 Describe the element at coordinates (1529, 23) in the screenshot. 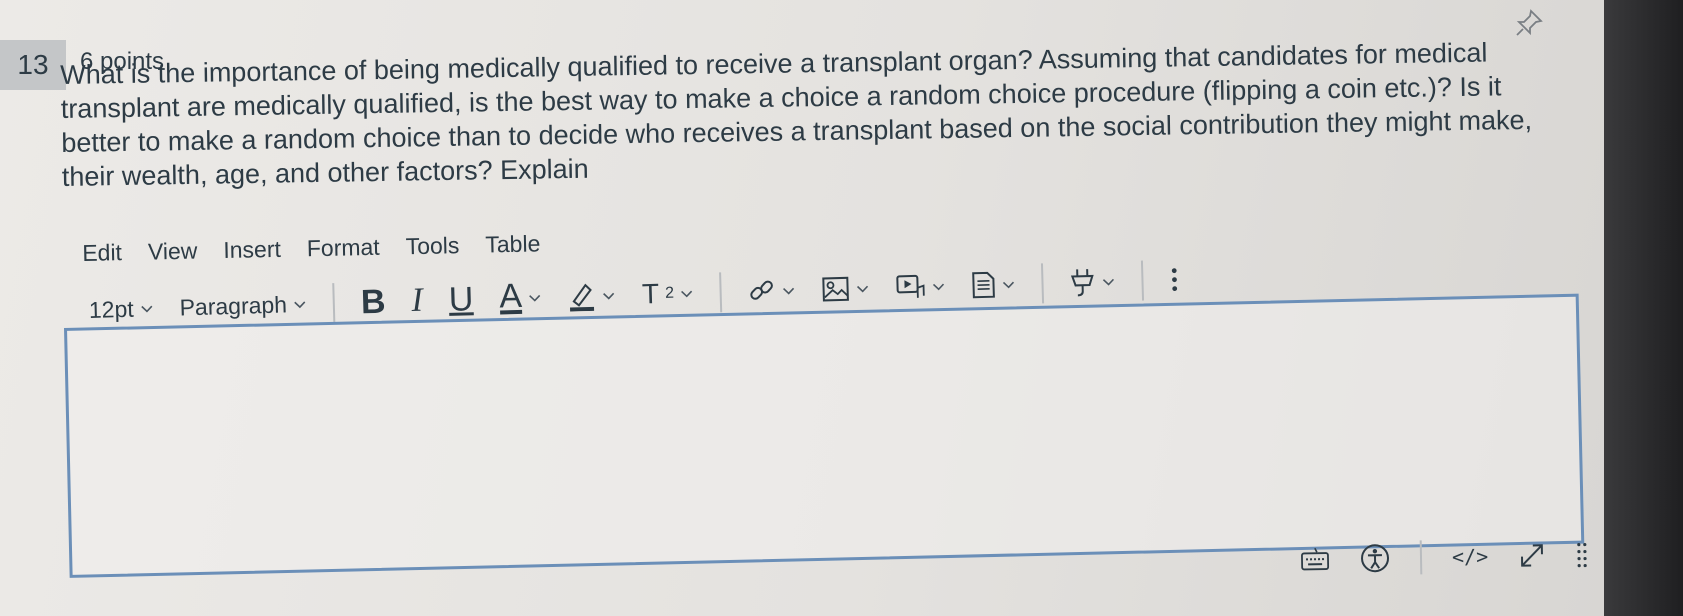

I see `pin-icon` at that location.